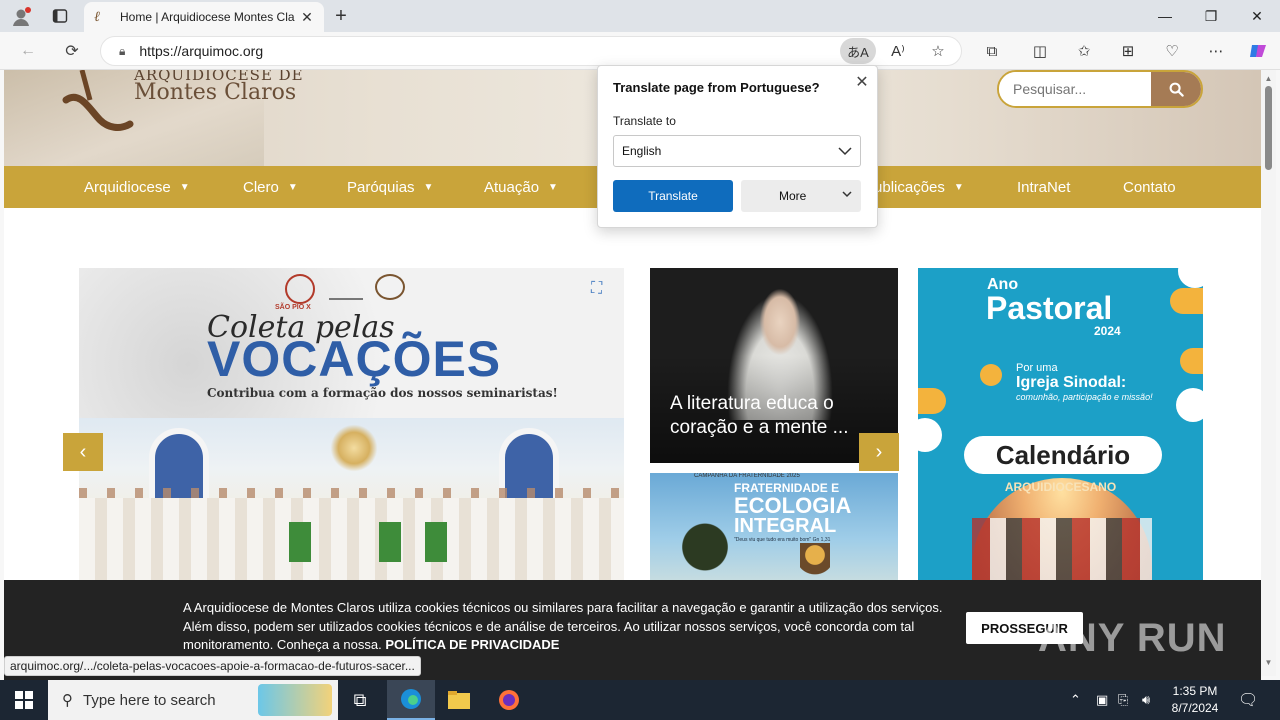 This screenshot has width=1280, height=720. What do you see at coordinates (28, 51) in the screenshot?
I see `back-button: ←` at bounding box center [28, 51].